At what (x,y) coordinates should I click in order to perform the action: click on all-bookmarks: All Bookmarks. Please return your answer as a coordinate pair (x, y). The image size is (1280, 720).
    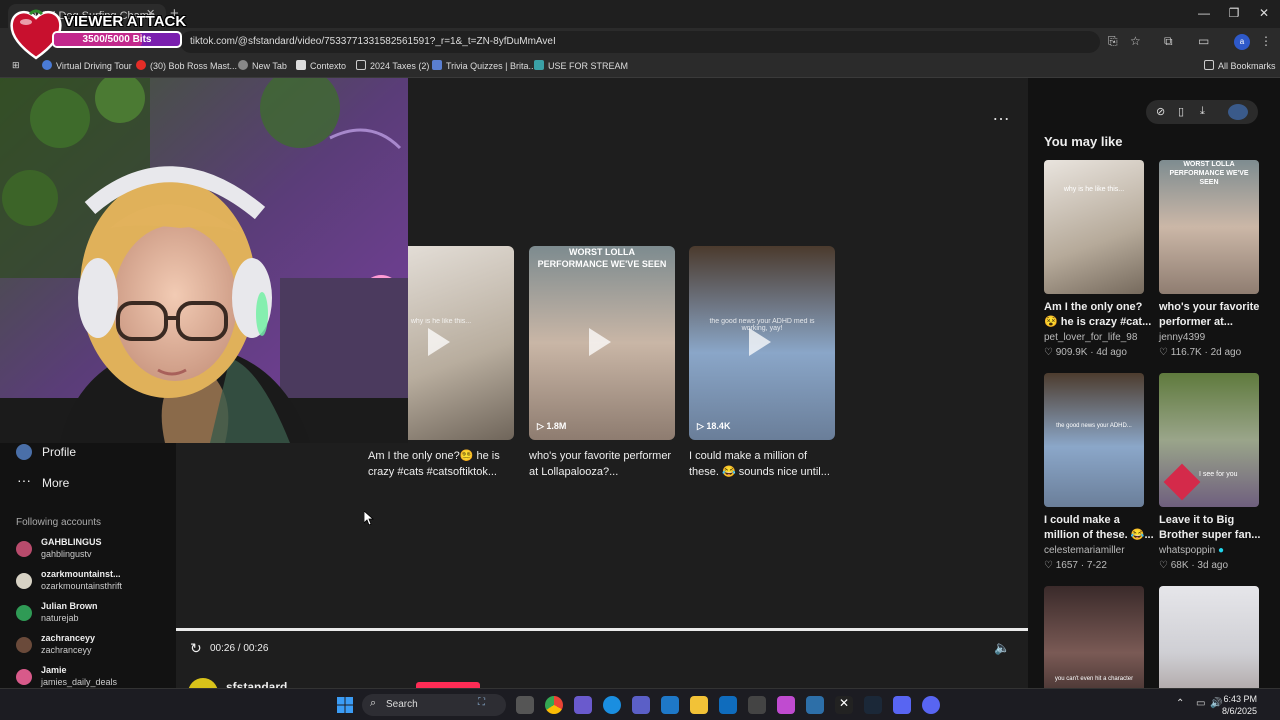
    Looking at the image, I should click on (1240, 65).